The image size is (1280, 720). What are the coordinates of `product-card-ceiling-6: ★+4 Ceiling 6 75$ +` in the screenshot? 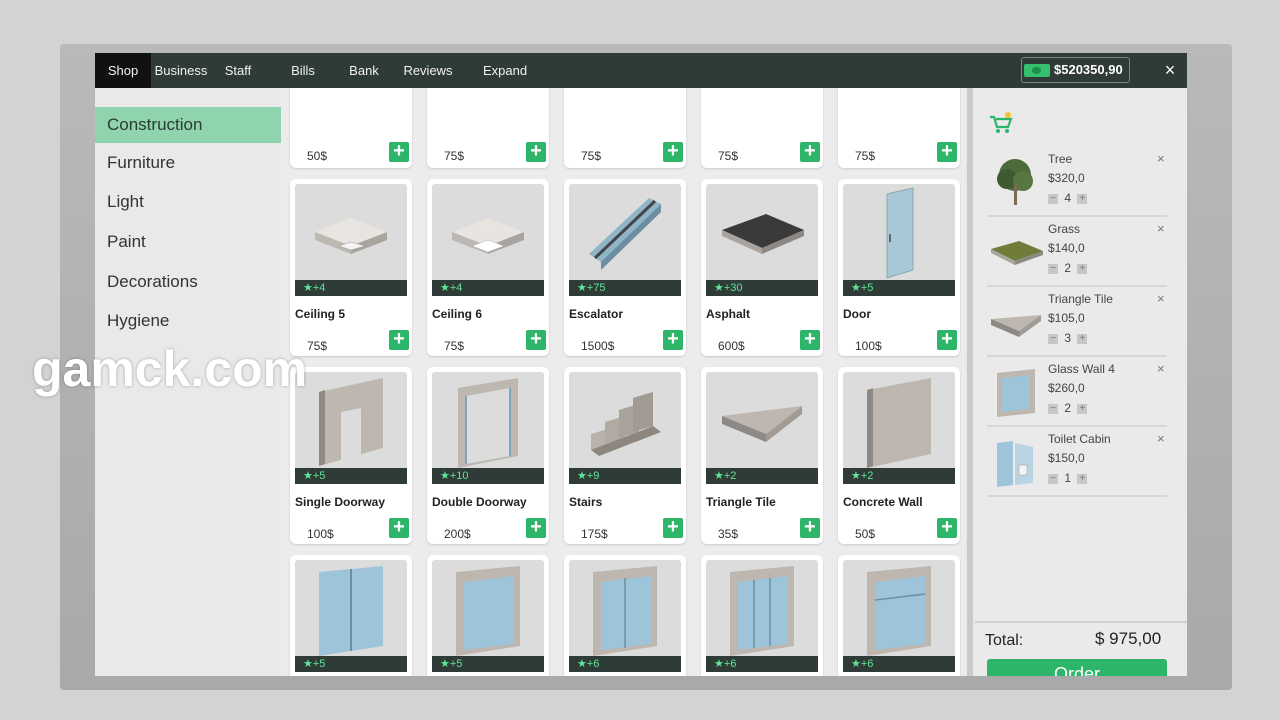 It's located at (488, 267).